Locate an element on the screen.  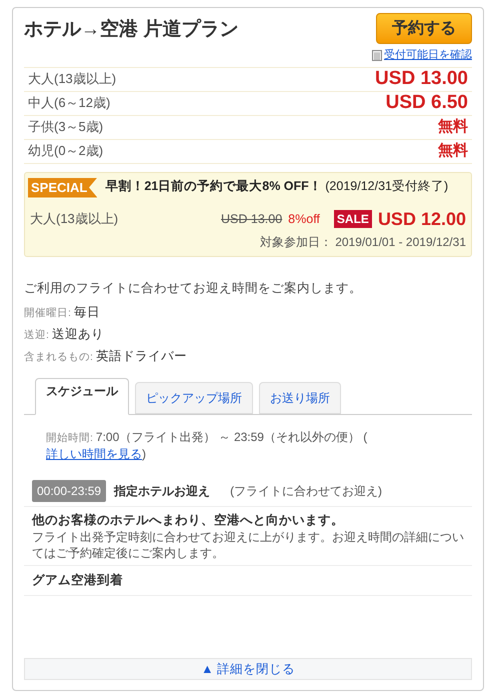
stop-note: (フライトに合わせてお迎え) is located at coordinates (306, 491).